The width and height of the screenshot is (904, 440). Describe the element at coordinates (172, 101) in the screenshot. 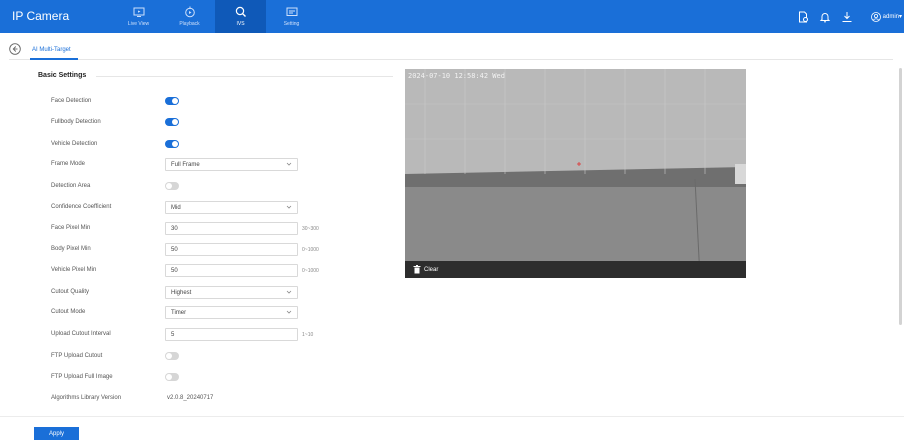

I see `face-detection-toggle` at that location.